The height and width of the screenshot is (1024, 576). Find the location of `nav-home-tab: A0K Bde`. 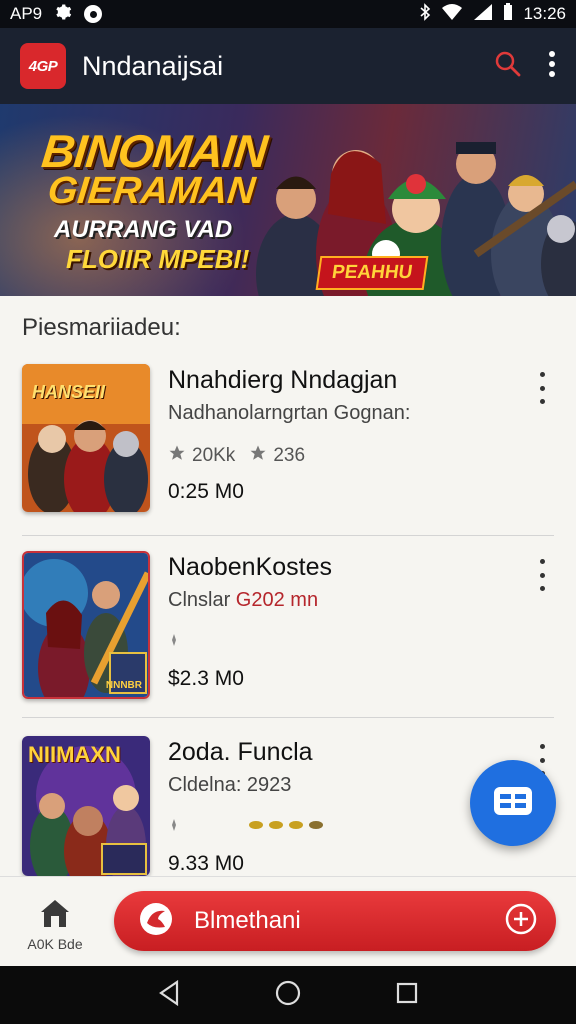

nav-home-tab: A0K Bde is located at coordinates (55, 929).